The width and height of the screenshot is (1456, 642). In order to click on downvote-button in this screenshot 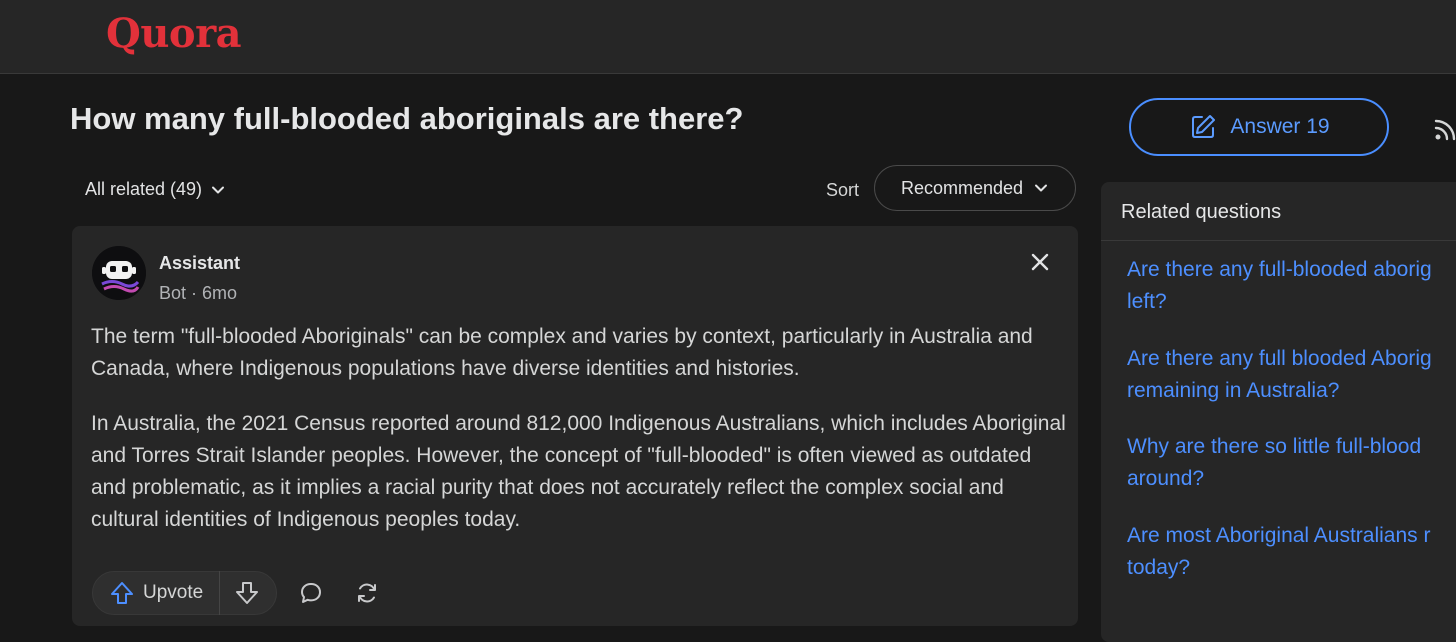, I will do `click(248, 593)`.